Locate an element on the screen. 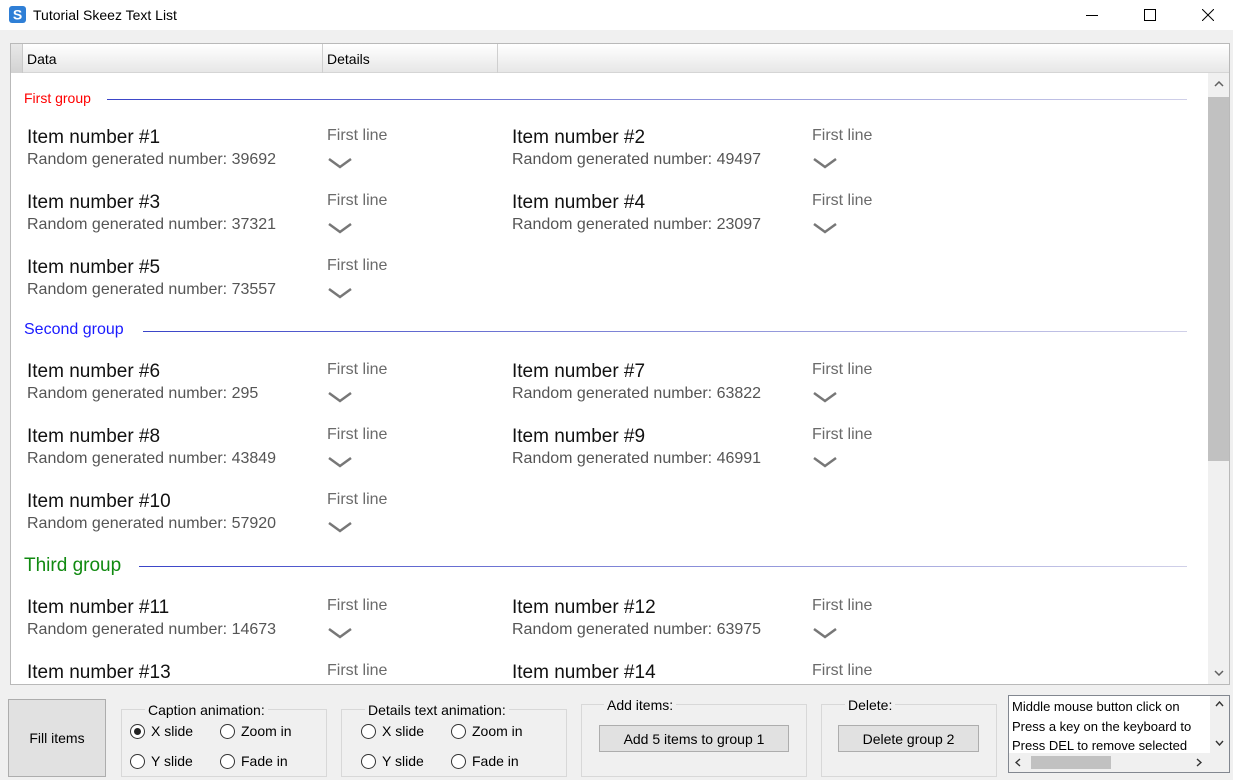 This screenshot has height=780, width=1233. details-radio-fade-in: Fade in is located at coordinates (485, 761).